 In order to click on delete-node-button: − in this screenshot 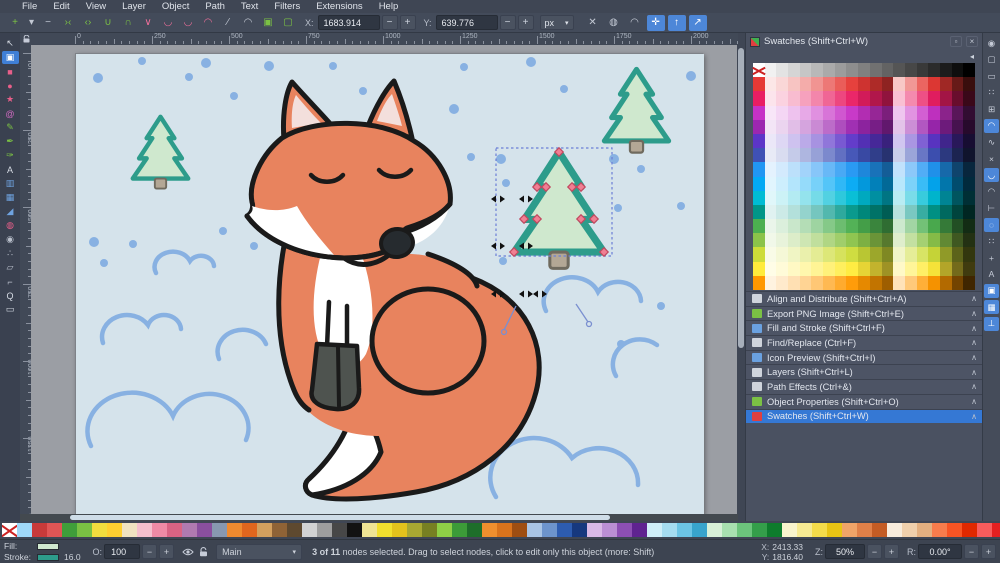, I will do `click(48, 23)`.